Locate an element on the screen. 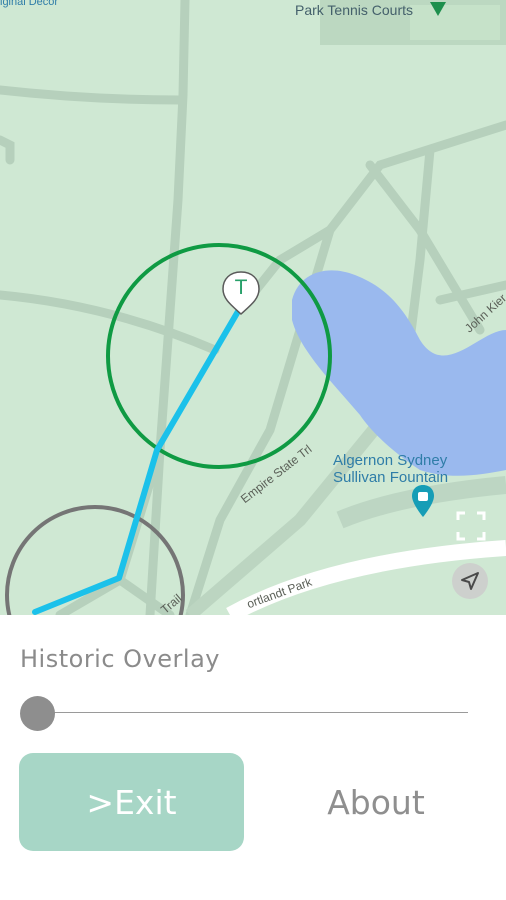 The height and width of the screenshot is (900, 506). tennis-pin-icon is located at coordinates (438, 10).